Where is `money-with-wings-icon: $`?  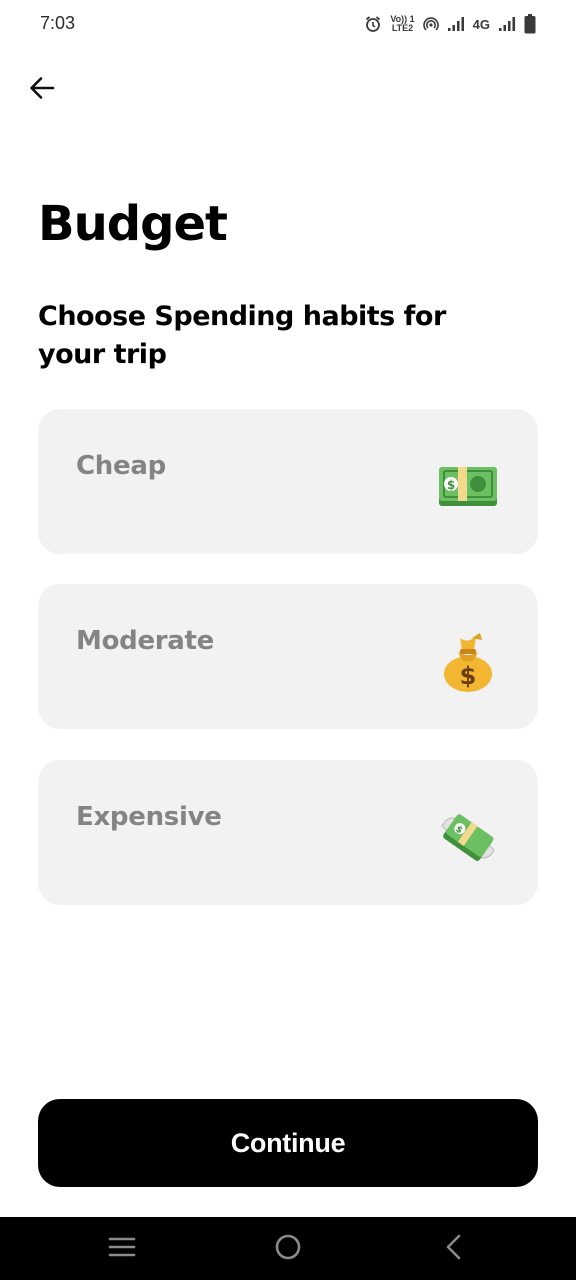 money-with-wings-icon: $ is located at coordinates (468, 838).